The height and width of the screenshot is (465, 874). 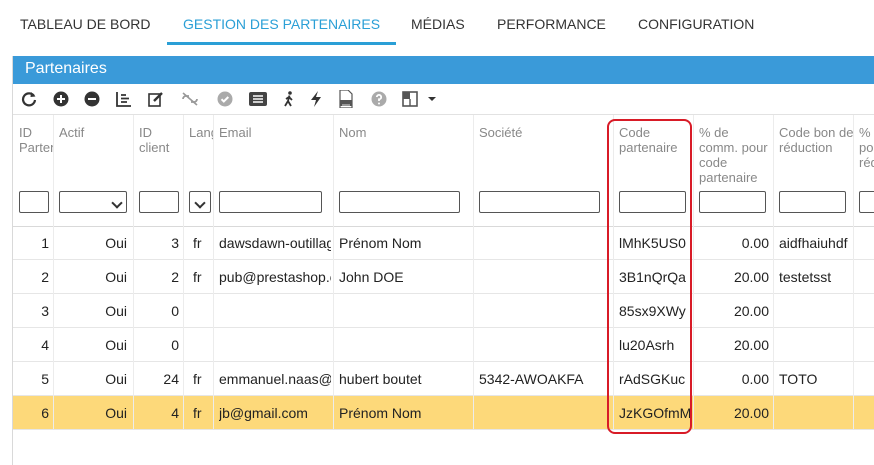 What do you see at coordinates (655, 140) in the screenshot?
I see `col-code-partenaire: Code partenaire` at bounding box center [655, 140].